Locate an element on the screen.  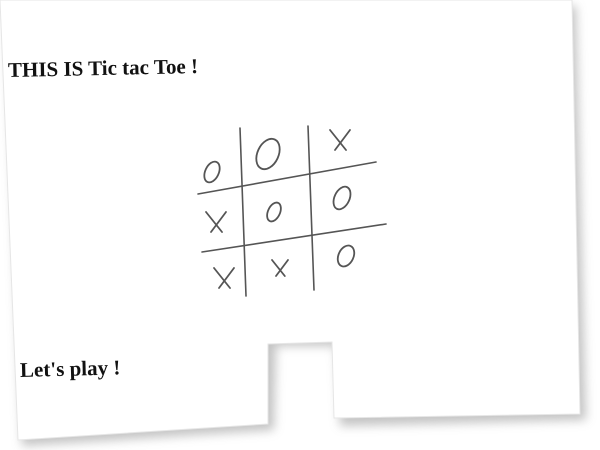
page-title: THIS IS Tic tac Toe ! is located at coordinates (103, 68).